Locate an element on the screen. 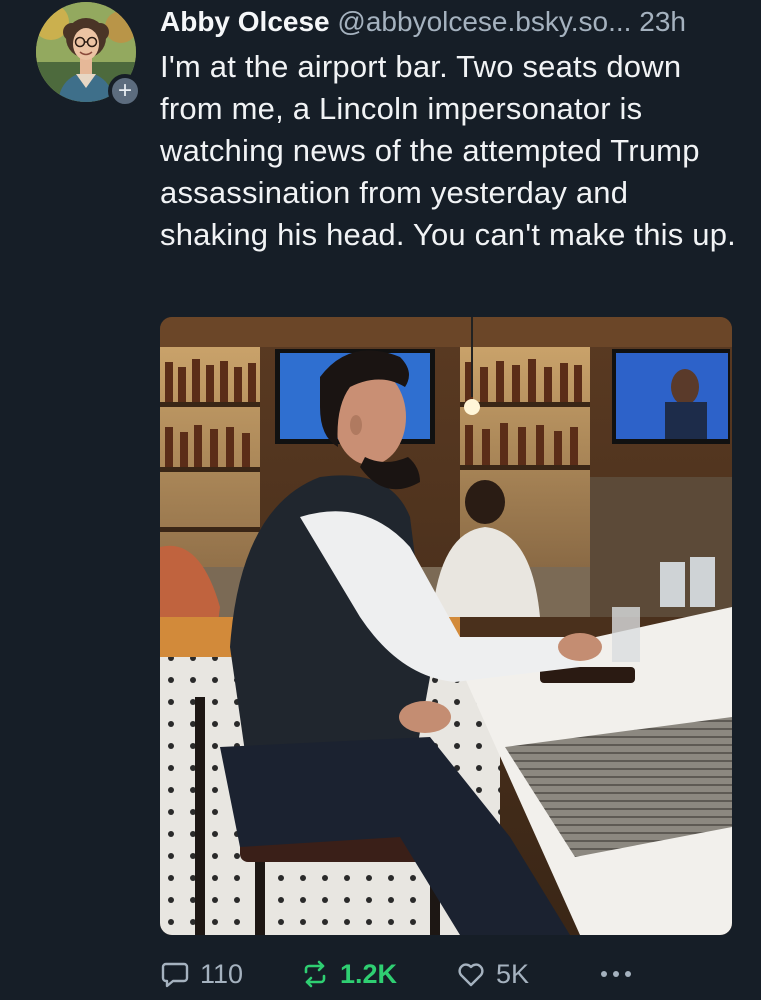 This screenshot has width=761, height=1000. repost-button: 1.2K is located at coordinates (348, 974).